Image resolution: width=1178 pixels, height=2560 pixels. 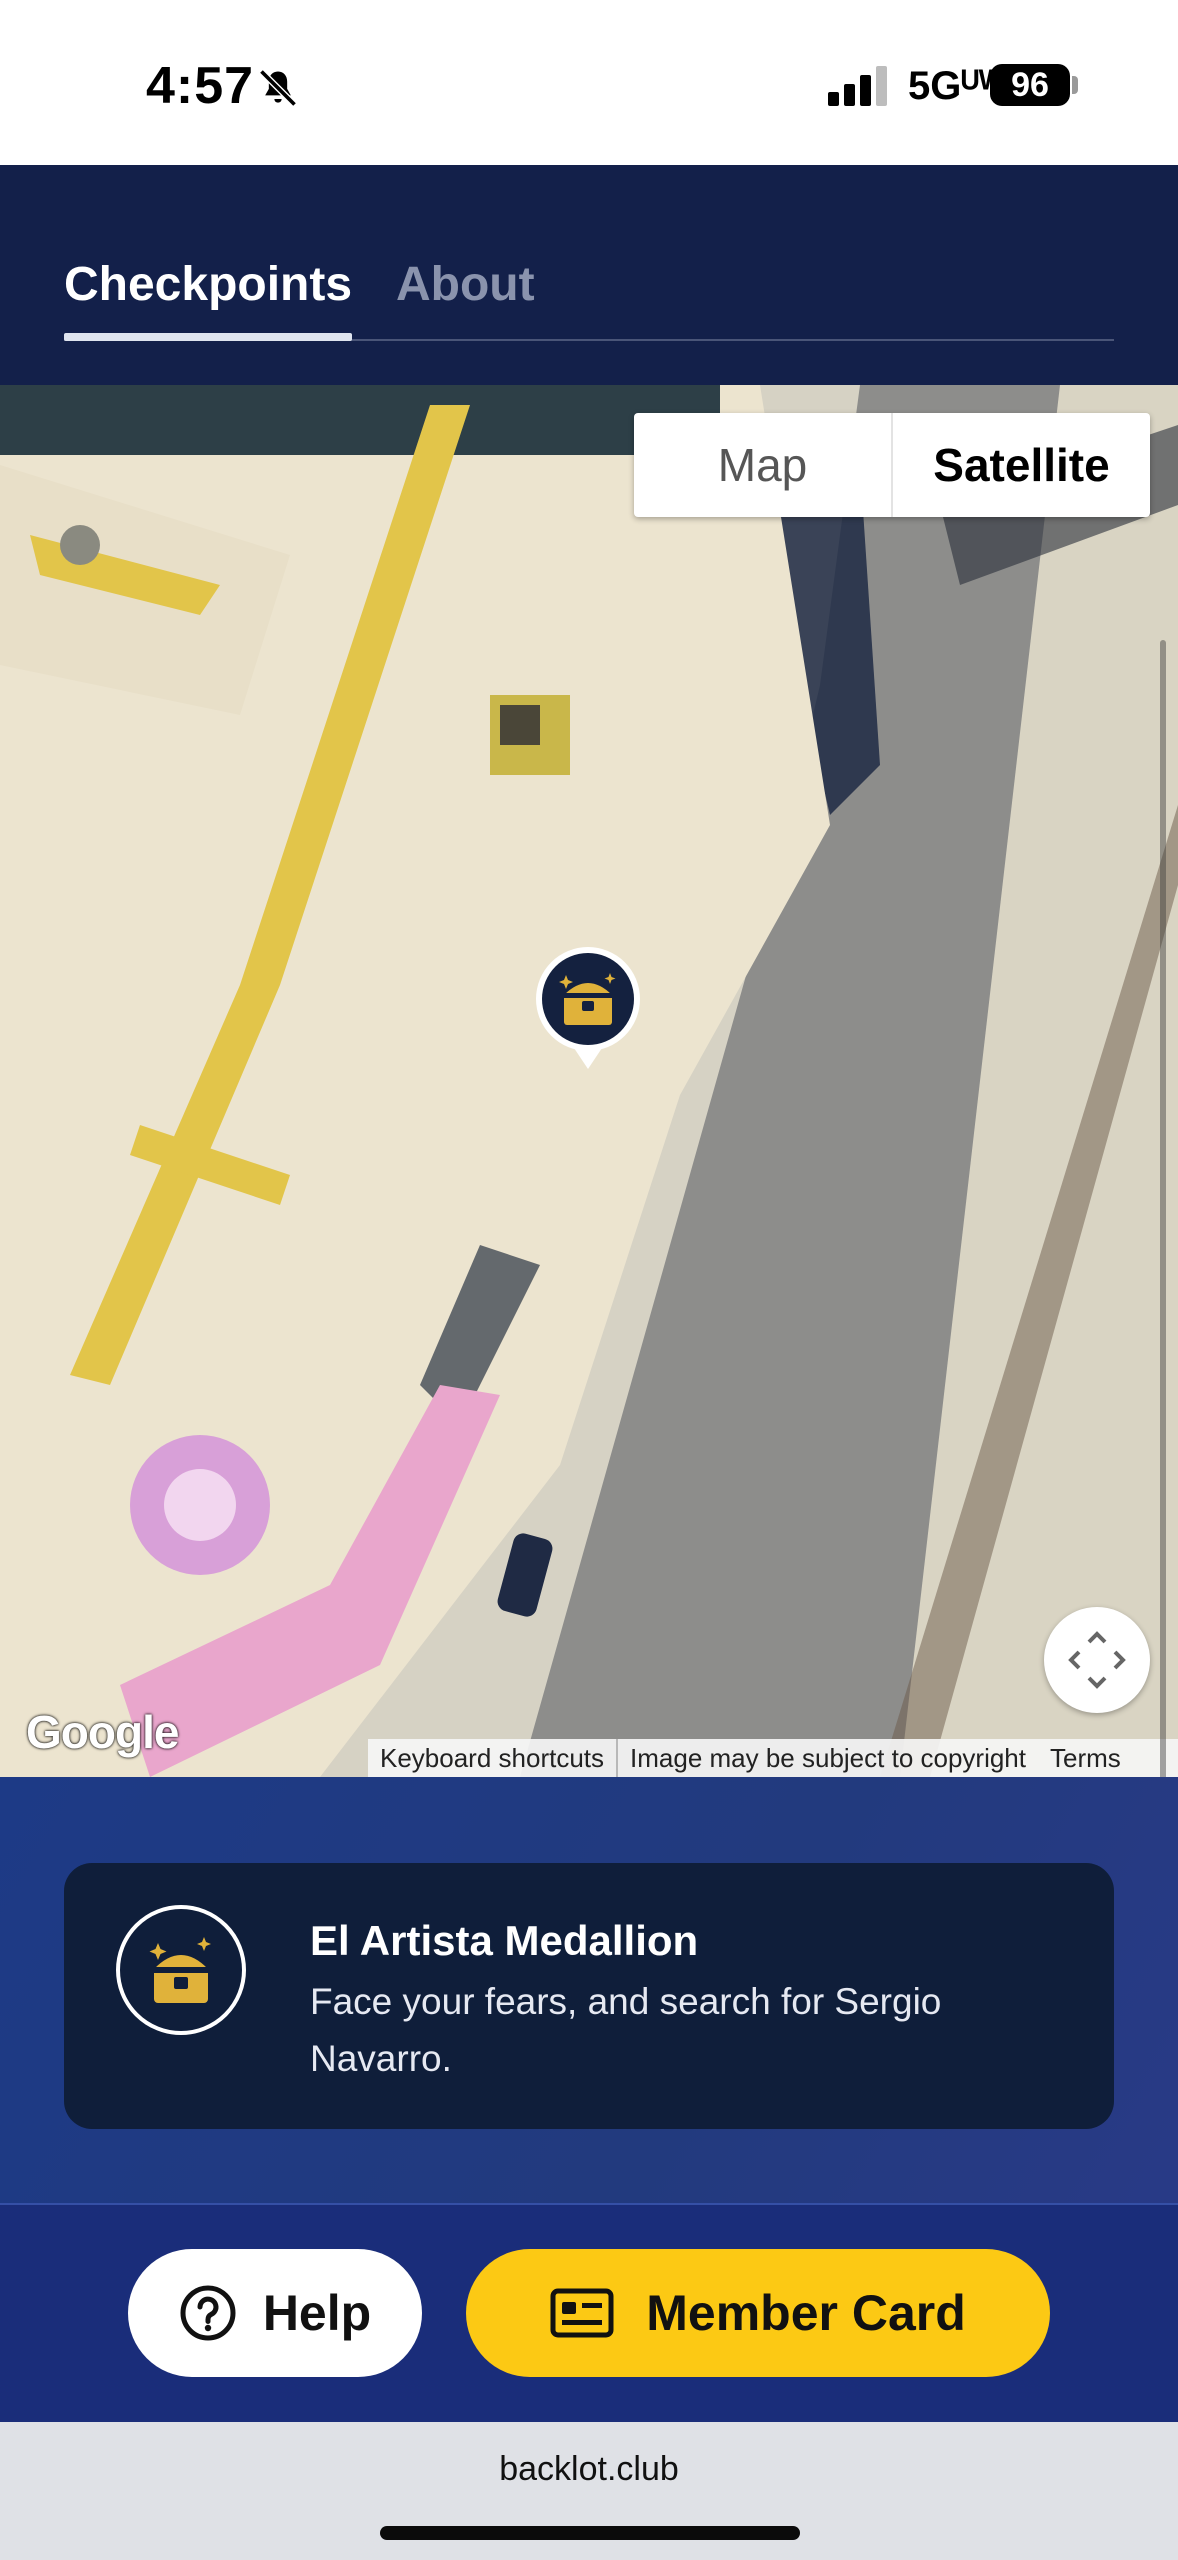 I want to click on browser-url-bar: backlot.club, so click(x=589, y=2491).